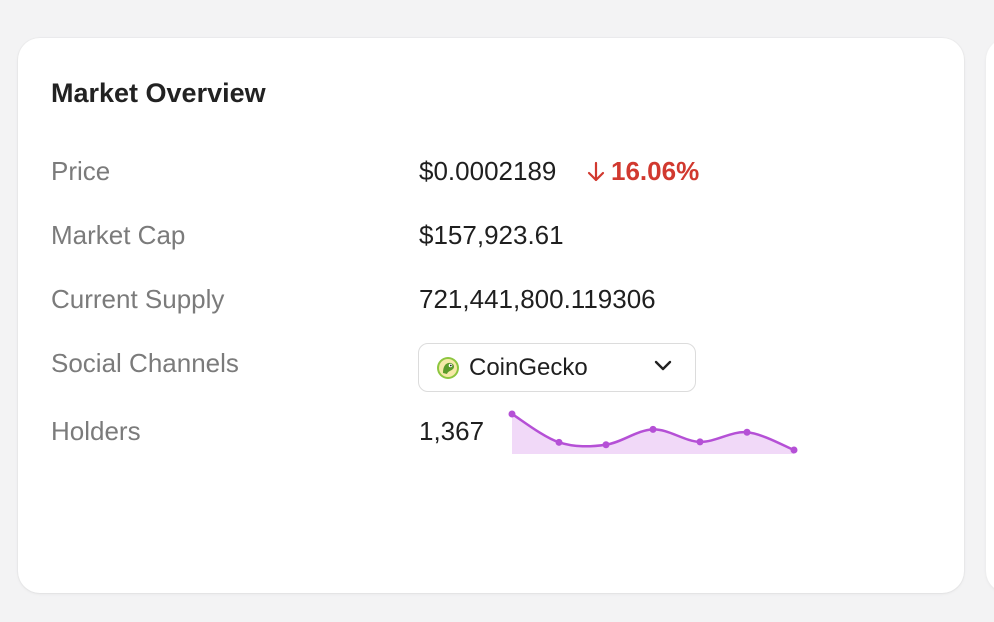 This screenshot has height=622, width=994. What do you see at coordinates (81, 171) in the screenshot?
I see `price-label: Price` at bounding box center [81, 171].